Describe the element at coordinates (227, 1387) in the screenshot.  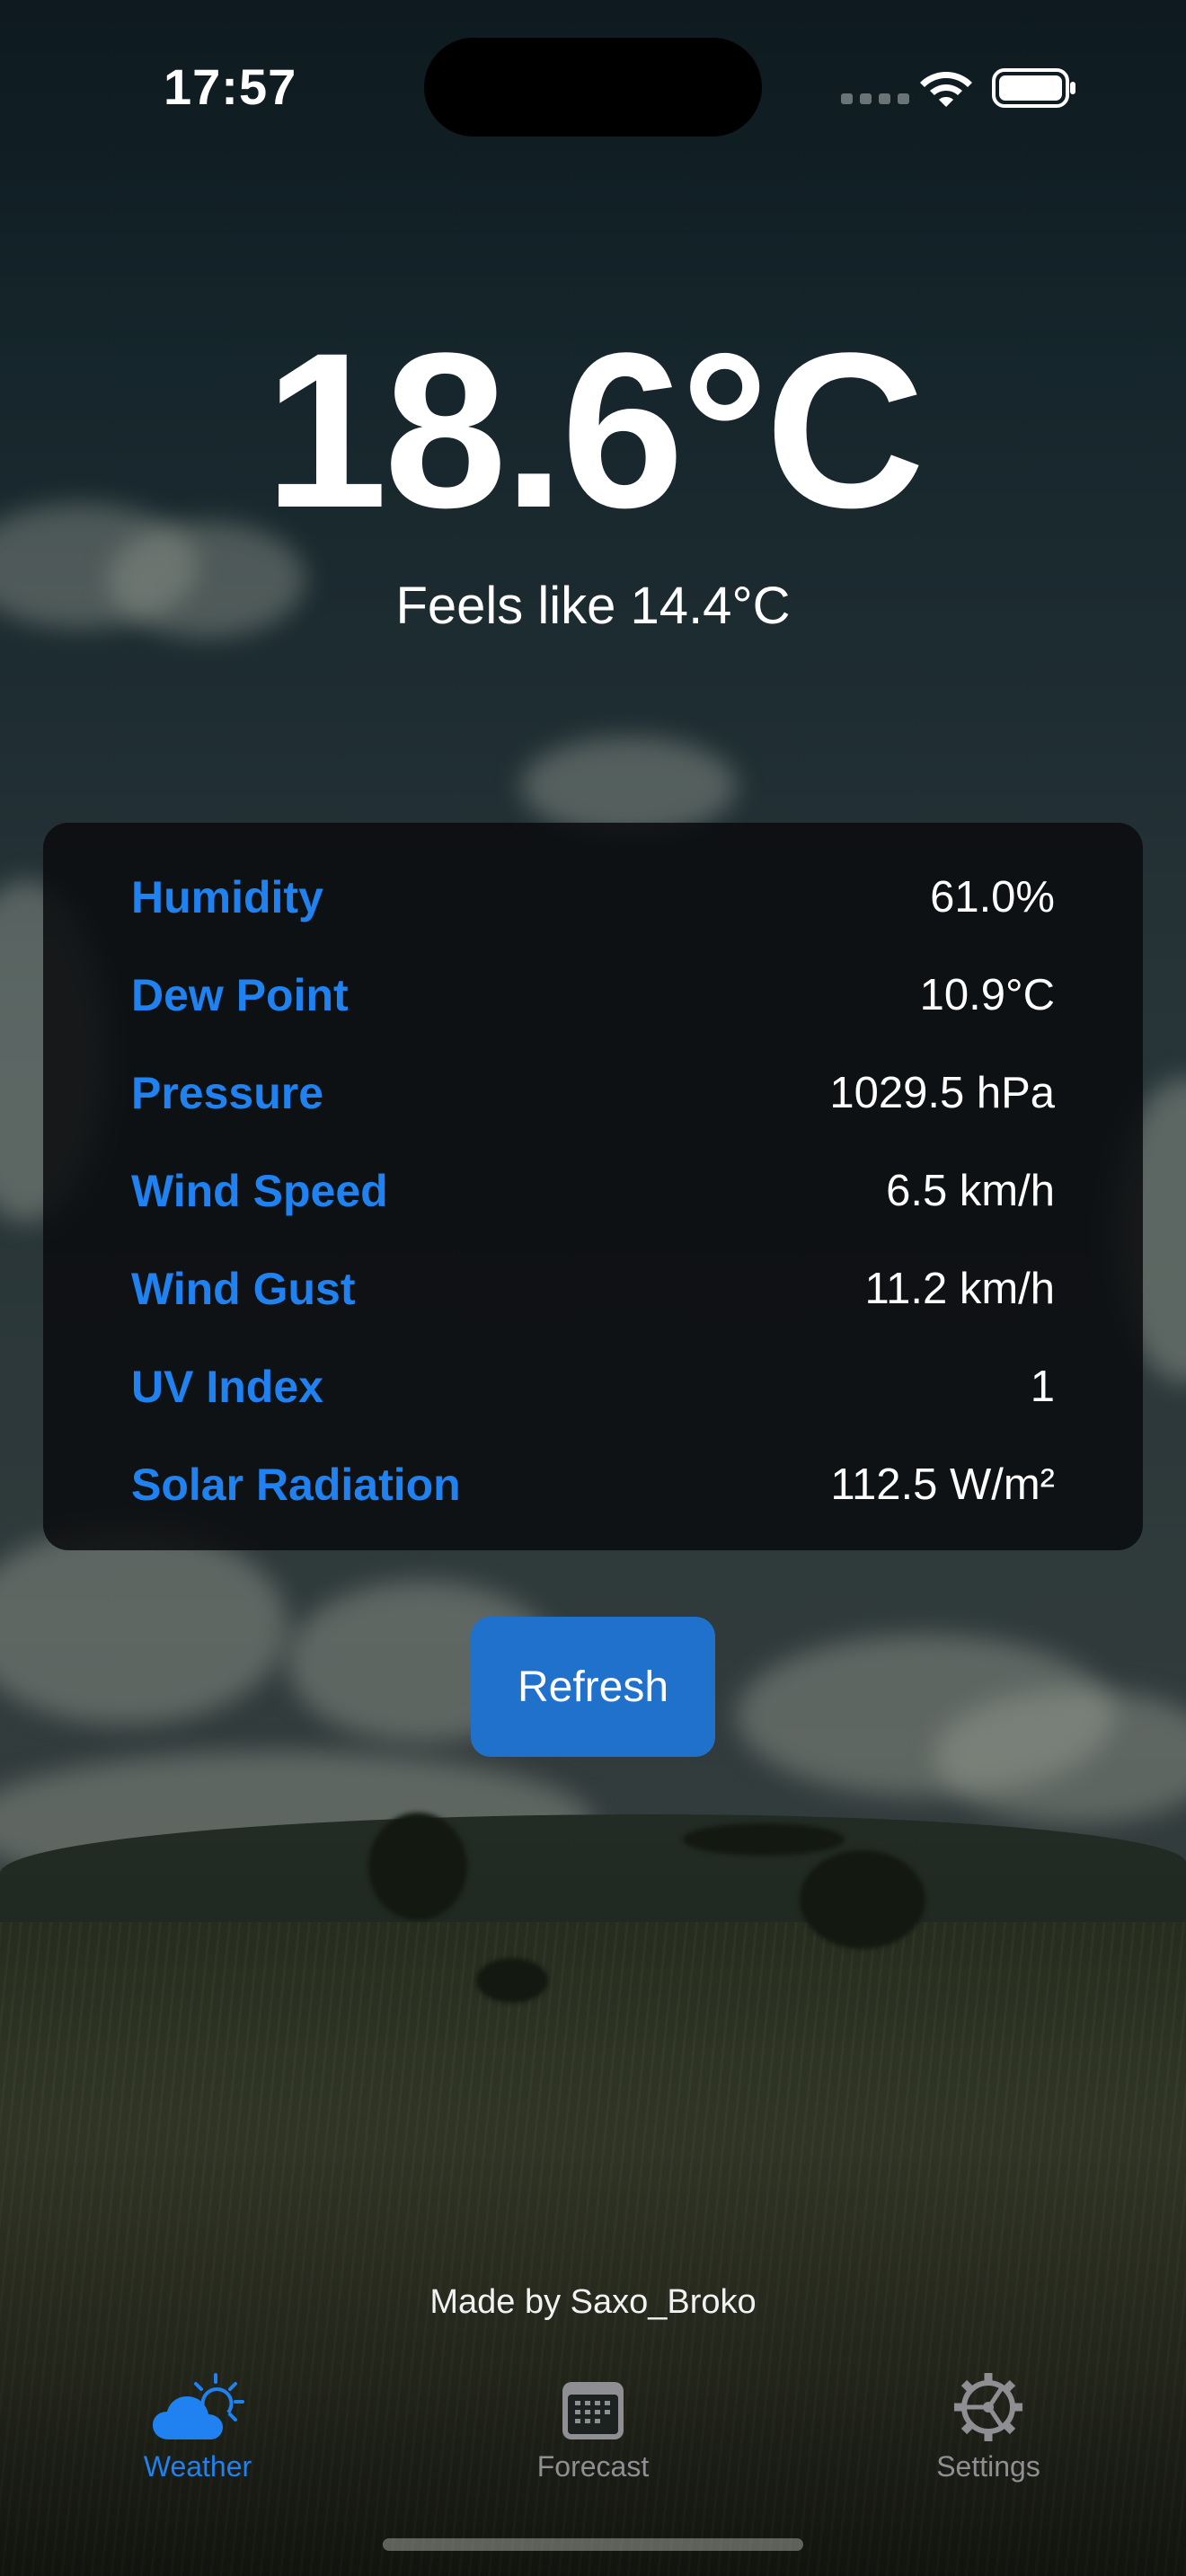
I see `metric-label: UV Index` at that location.